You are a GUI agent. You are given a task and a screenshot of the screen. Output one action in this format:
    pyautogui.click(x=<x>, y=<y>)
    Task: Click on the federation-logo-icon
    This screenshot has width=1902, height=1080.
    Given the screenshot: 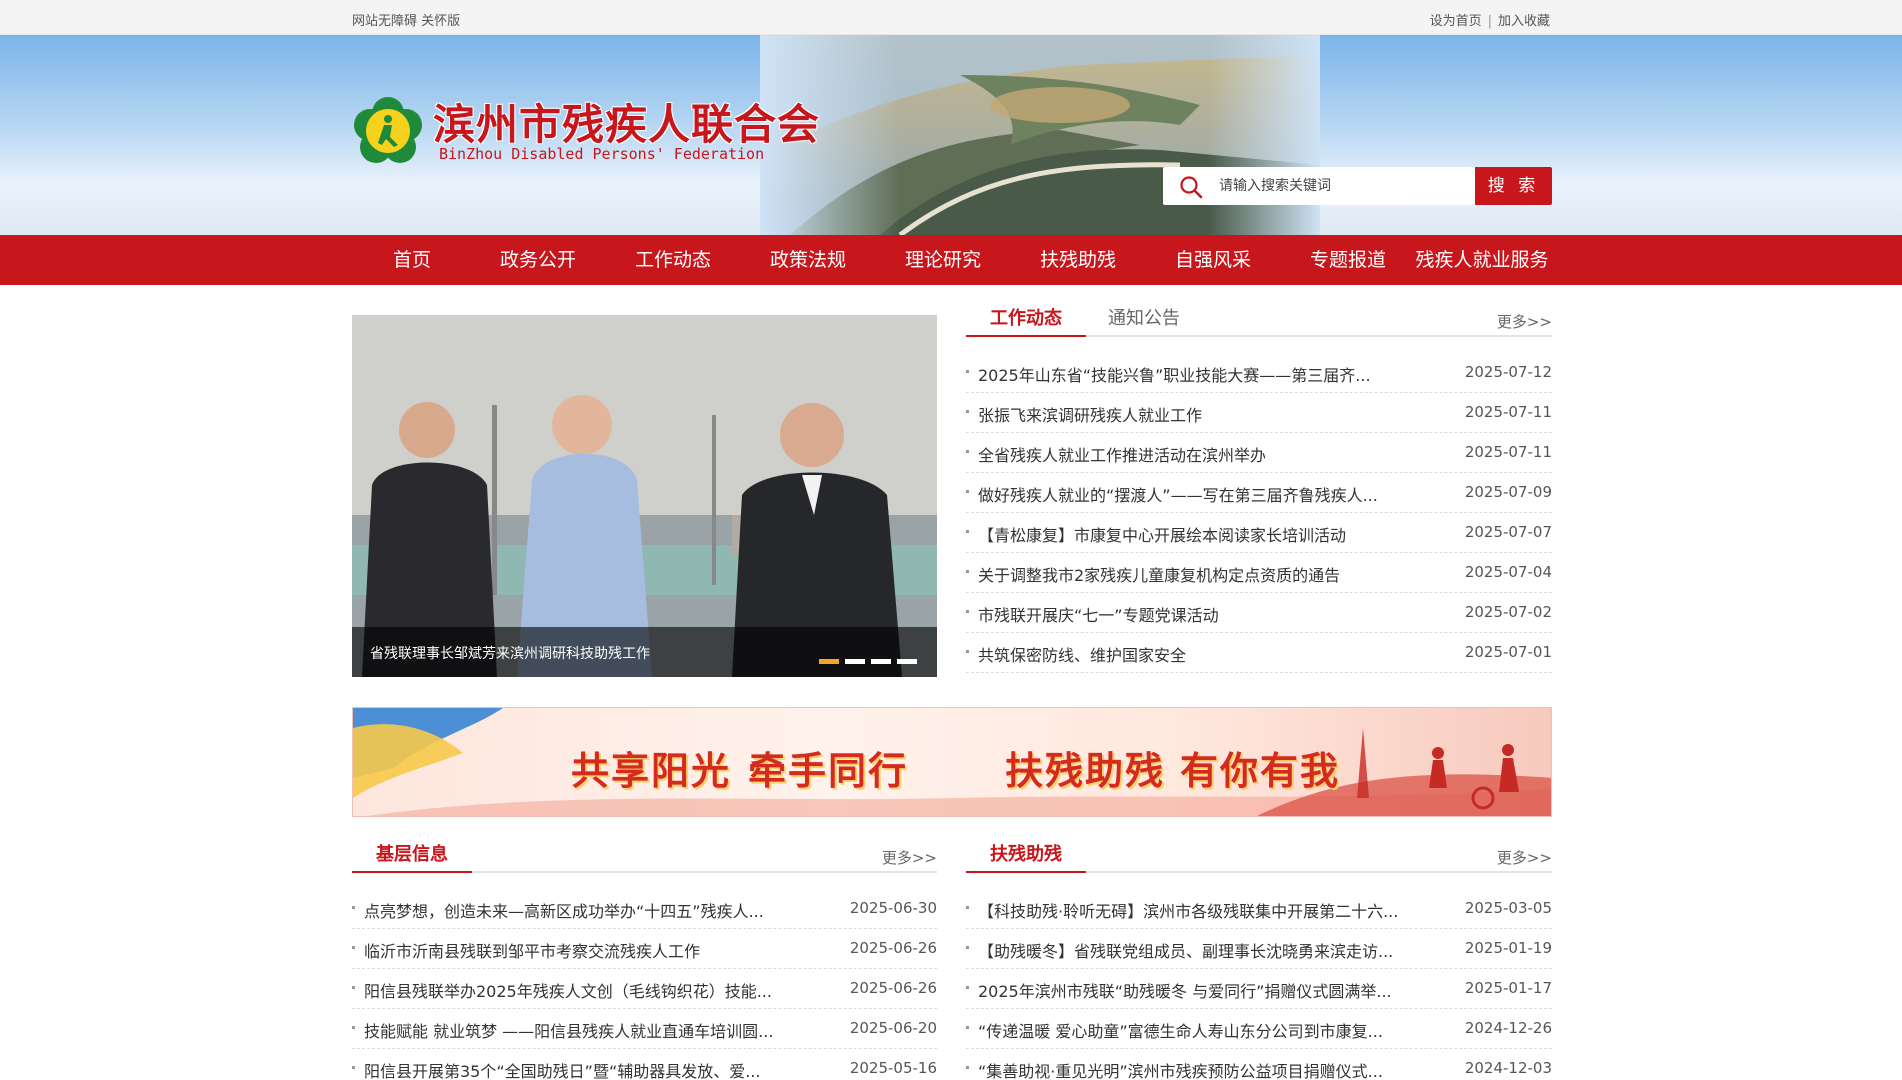 What is the action you would take?
    pyautogui.click(x=388, y=130)
    